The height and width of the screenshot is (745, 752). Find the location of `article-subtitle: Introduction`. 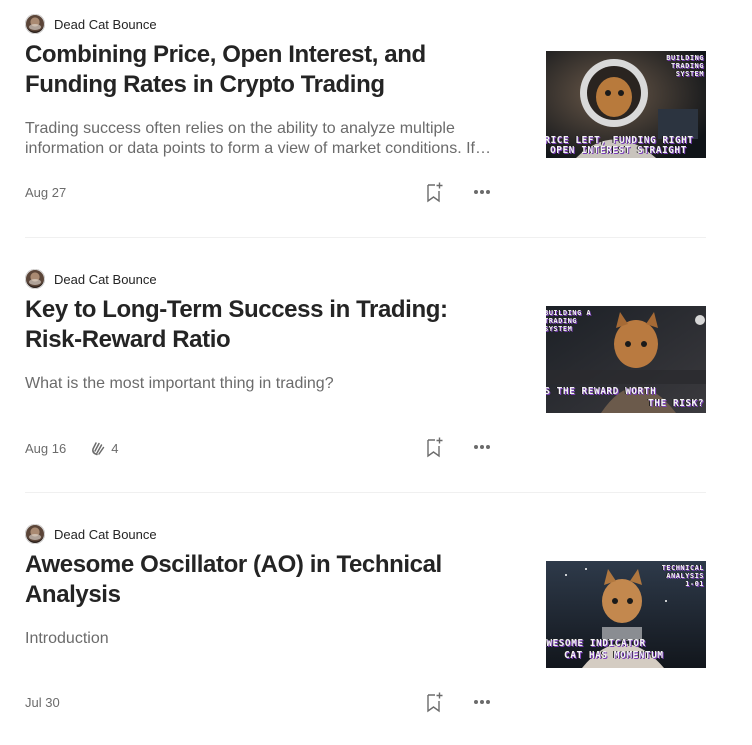

article-subtitle: Introduction is located at coordinates (260, 639).